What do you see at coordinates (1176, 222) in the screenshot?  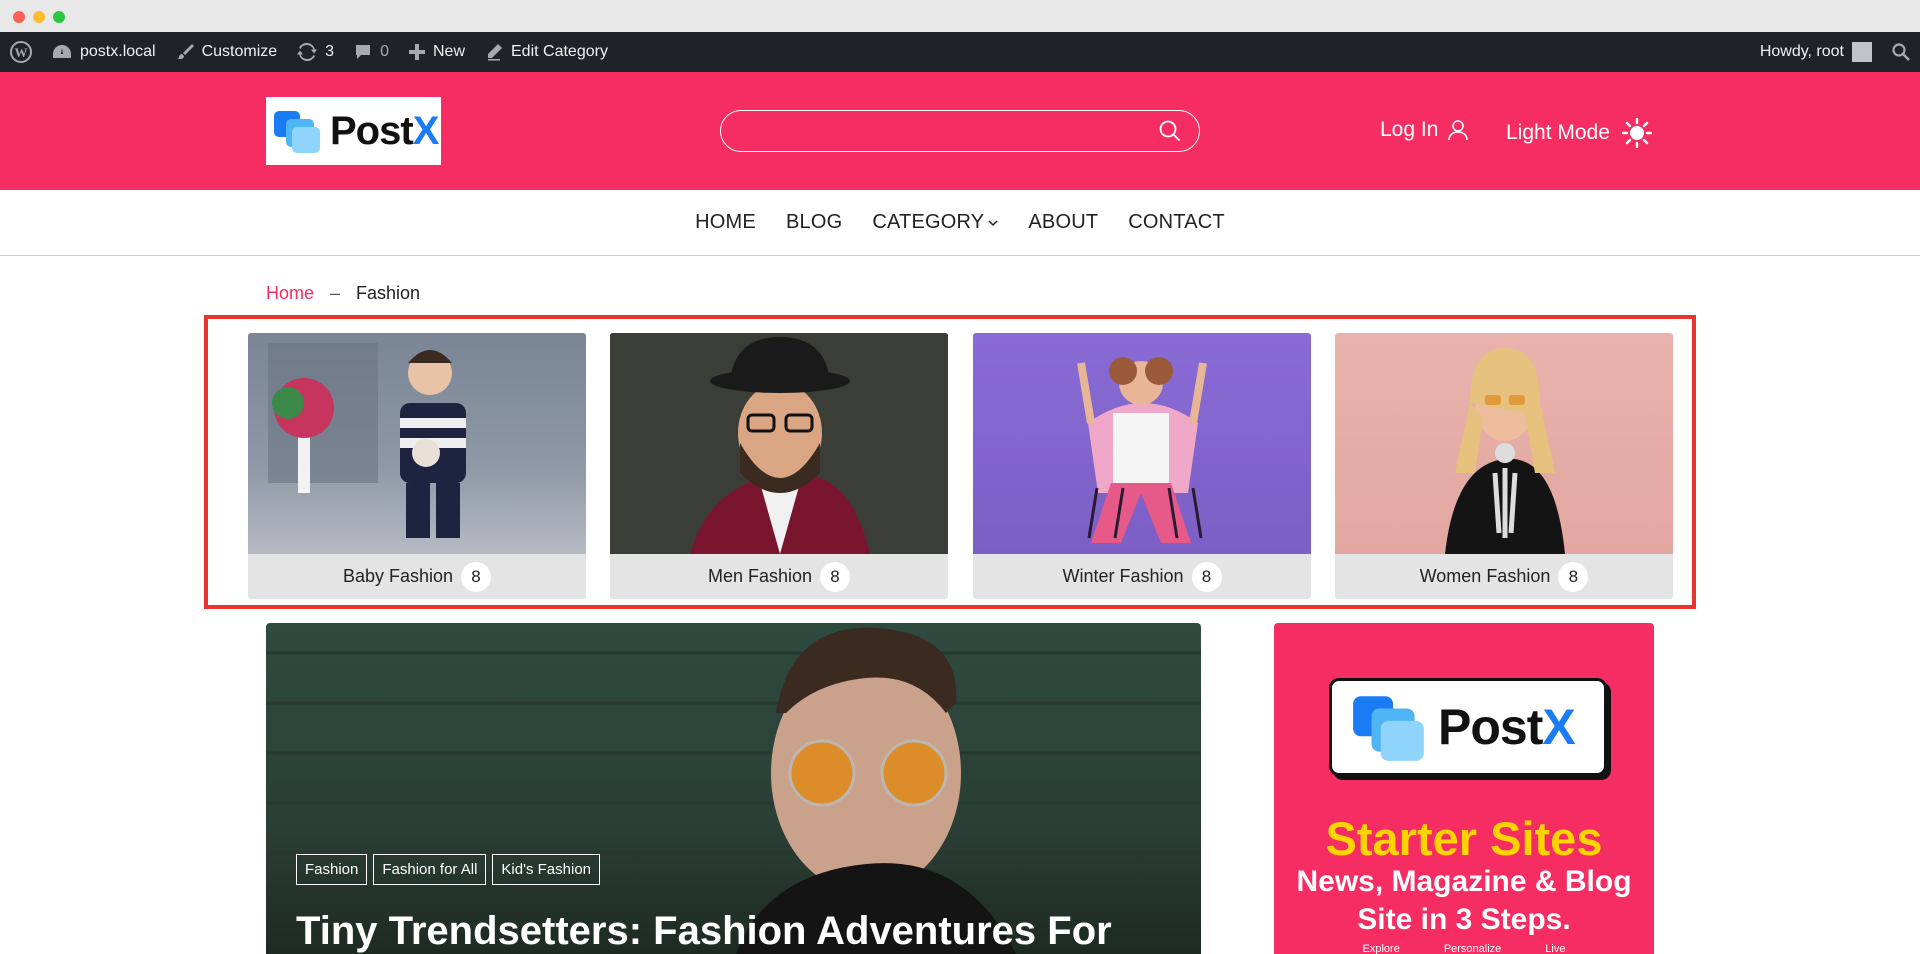 I see `nav-item-contact: CONTACT` at bounding box center [1176, 222].